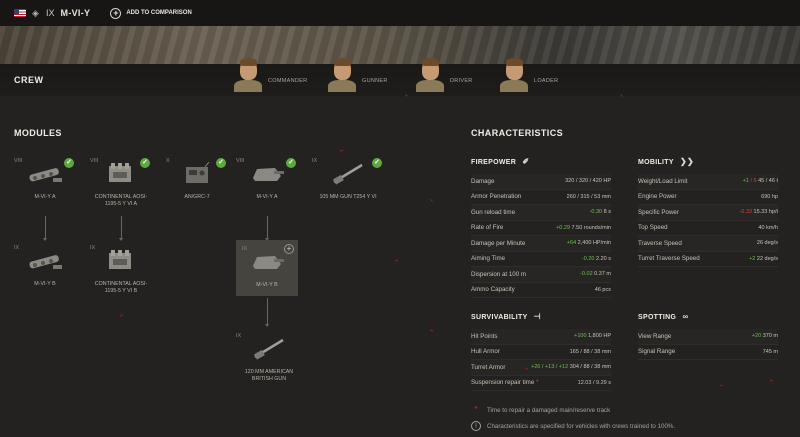 The width and height of the screenshot is (800, 437). I want to click on module-engine-a: VIII ✓ CONTINENTAL AOSI-1195-5 Y VI A, so click(121, 183).